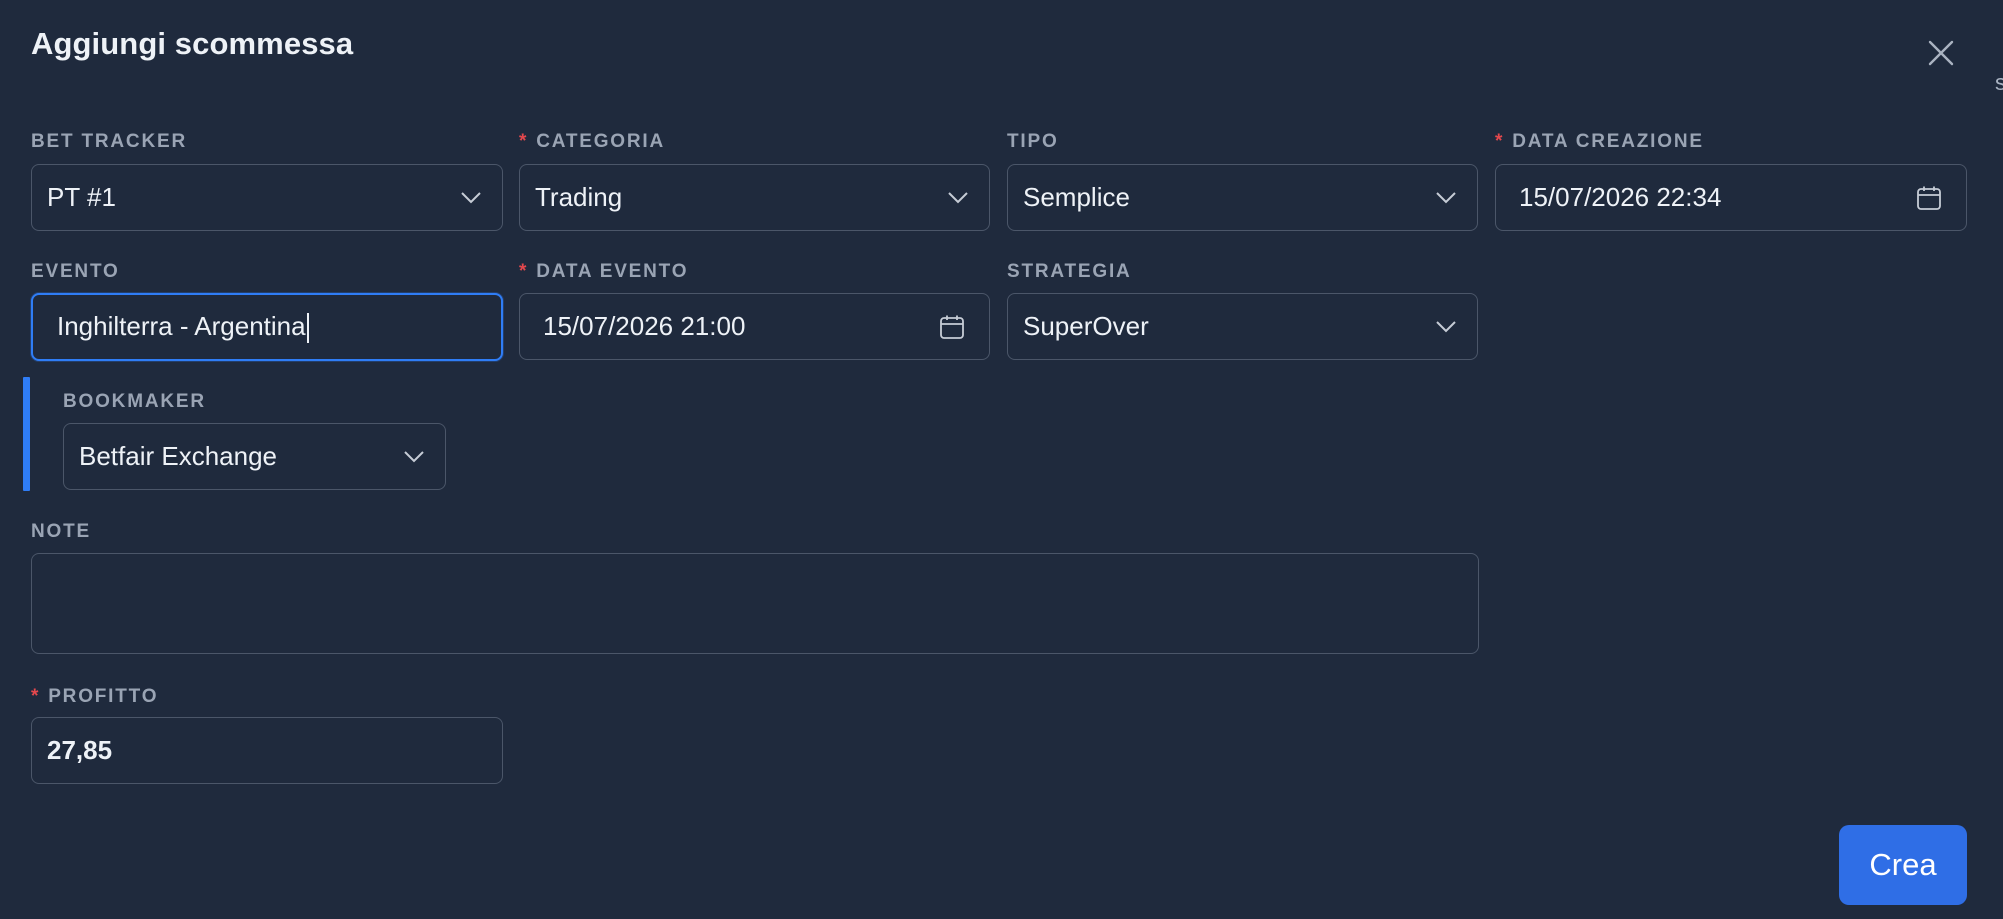 The image size is (2003, 919). Describe the element at coordinates (109, 141) in the screenshot. I see `bet-tracker-label: BET TRACKER` at that location.